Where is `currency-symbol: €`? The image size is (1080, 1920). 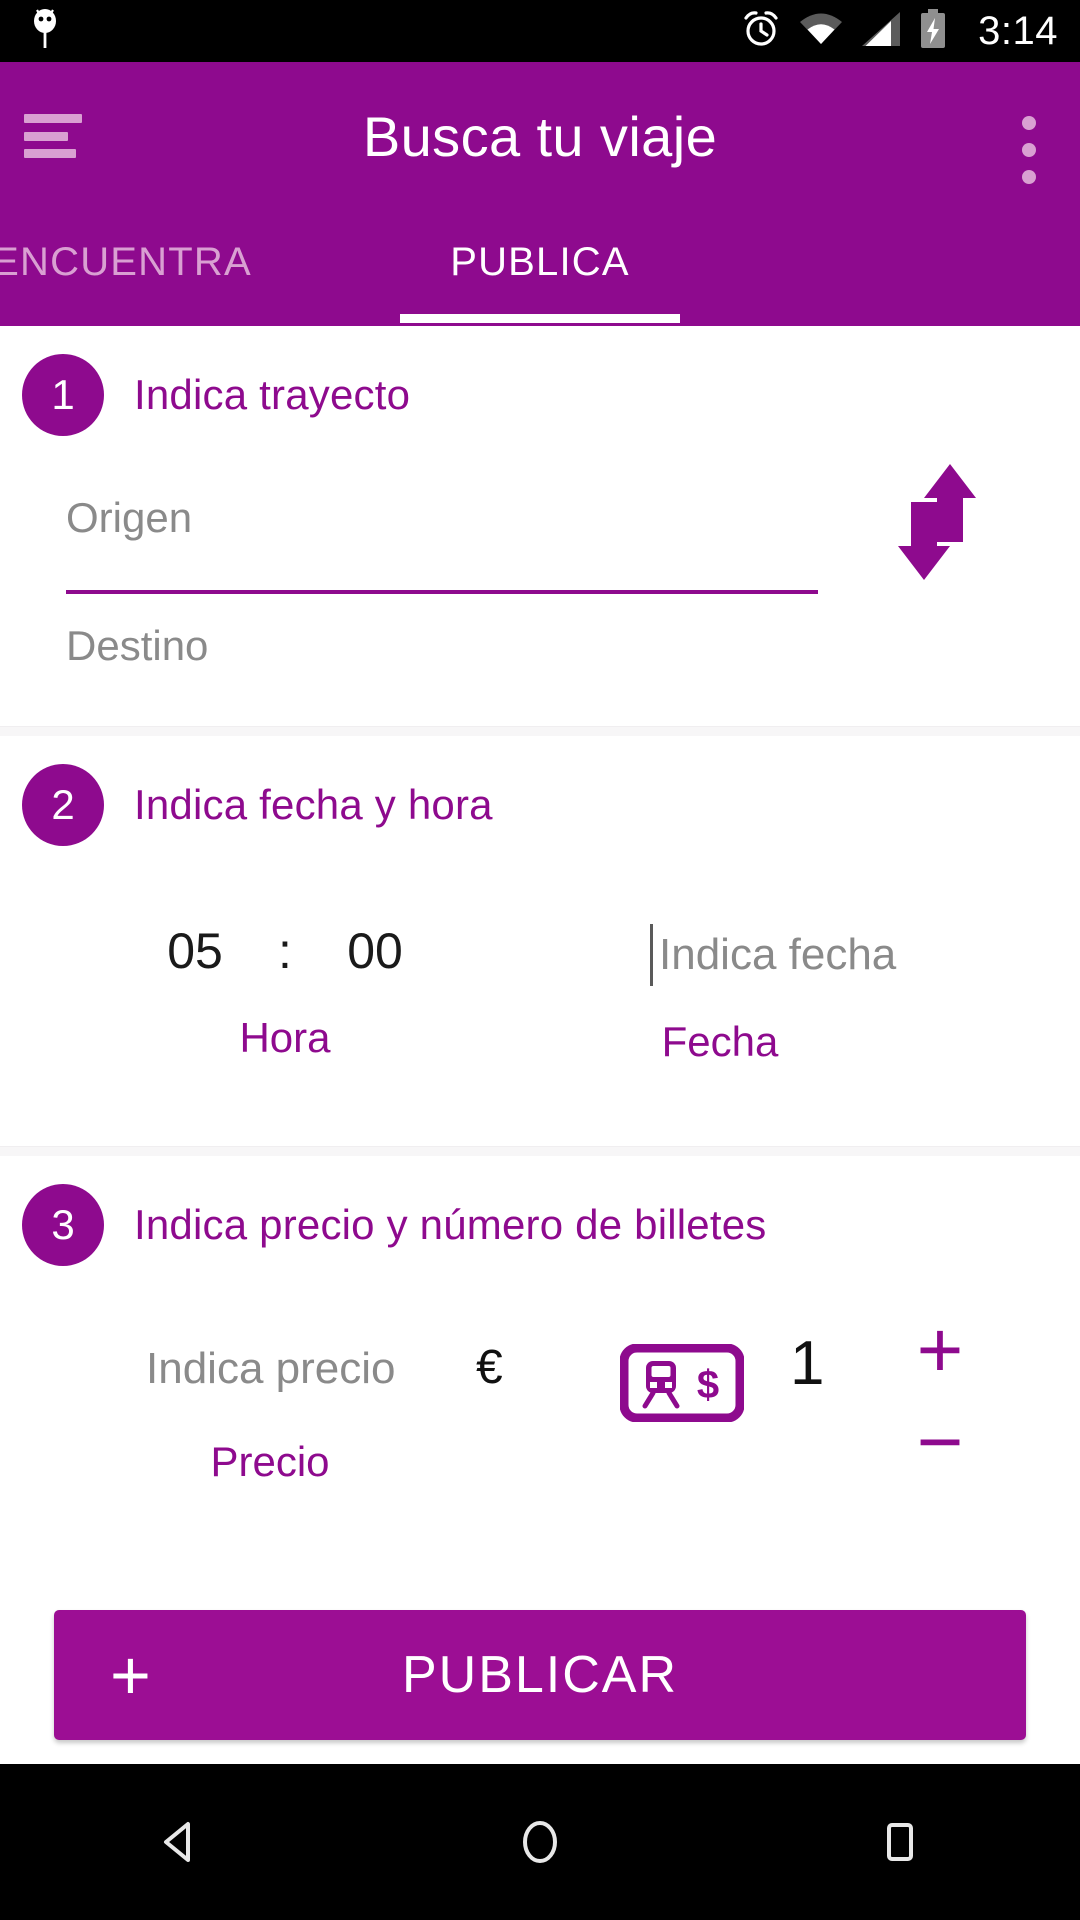 currency-symbol: € is located at coordinates (489, 1367).